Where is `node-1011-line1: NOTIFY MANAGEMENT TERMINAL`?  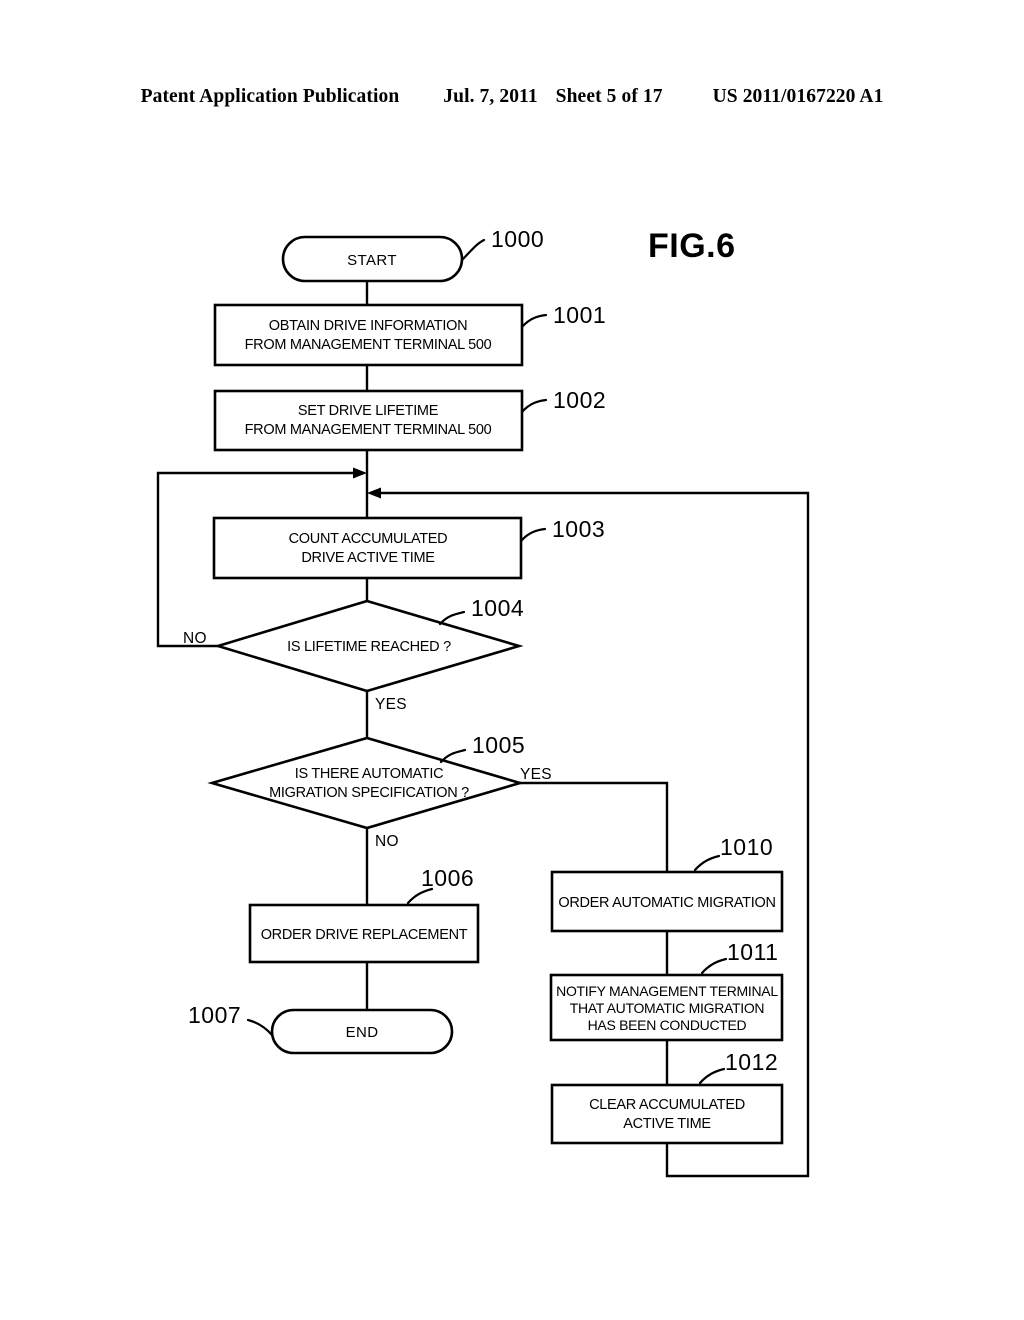 node-1011-line1: NOTIFY MANAGEMENT TERMINAL is located at coordinates (667, 991).